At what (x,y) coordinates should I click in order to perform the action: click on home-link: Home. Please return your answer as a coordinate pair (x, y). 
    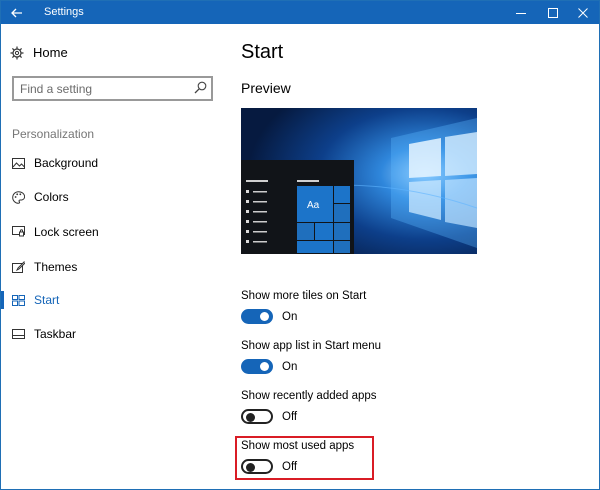
    Looking at the image, I should click on (39, 52).